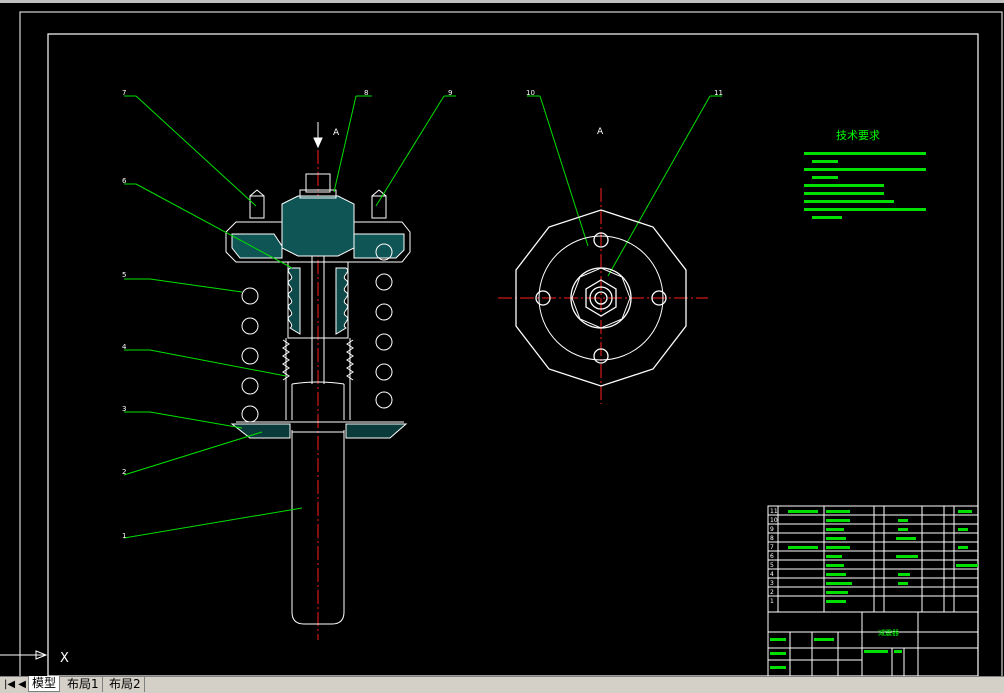 The image size is (1004, 693). Describe the element at coordinates (125, 684) in the screenshot. I see `tab-layout2: 布局2` at that location.